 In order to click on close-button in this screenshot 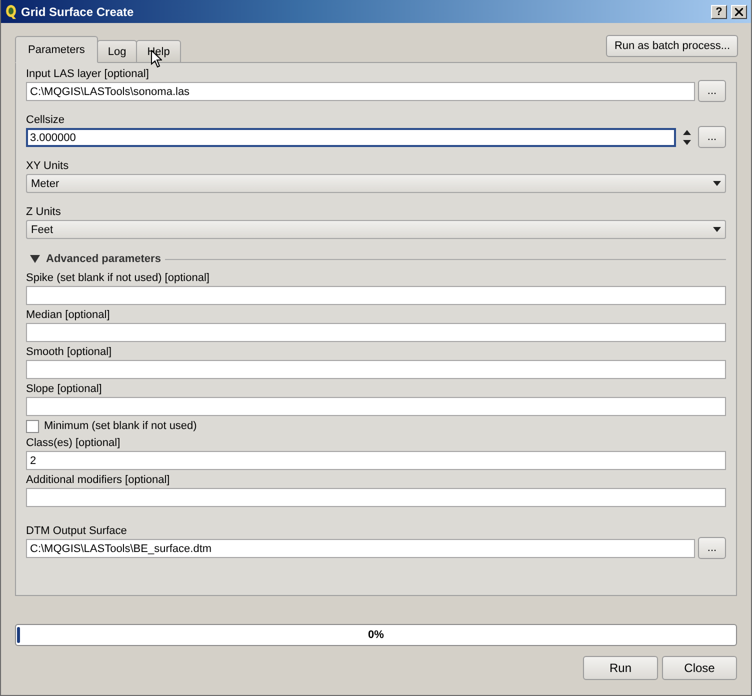, I will do `click(739, 11)`.